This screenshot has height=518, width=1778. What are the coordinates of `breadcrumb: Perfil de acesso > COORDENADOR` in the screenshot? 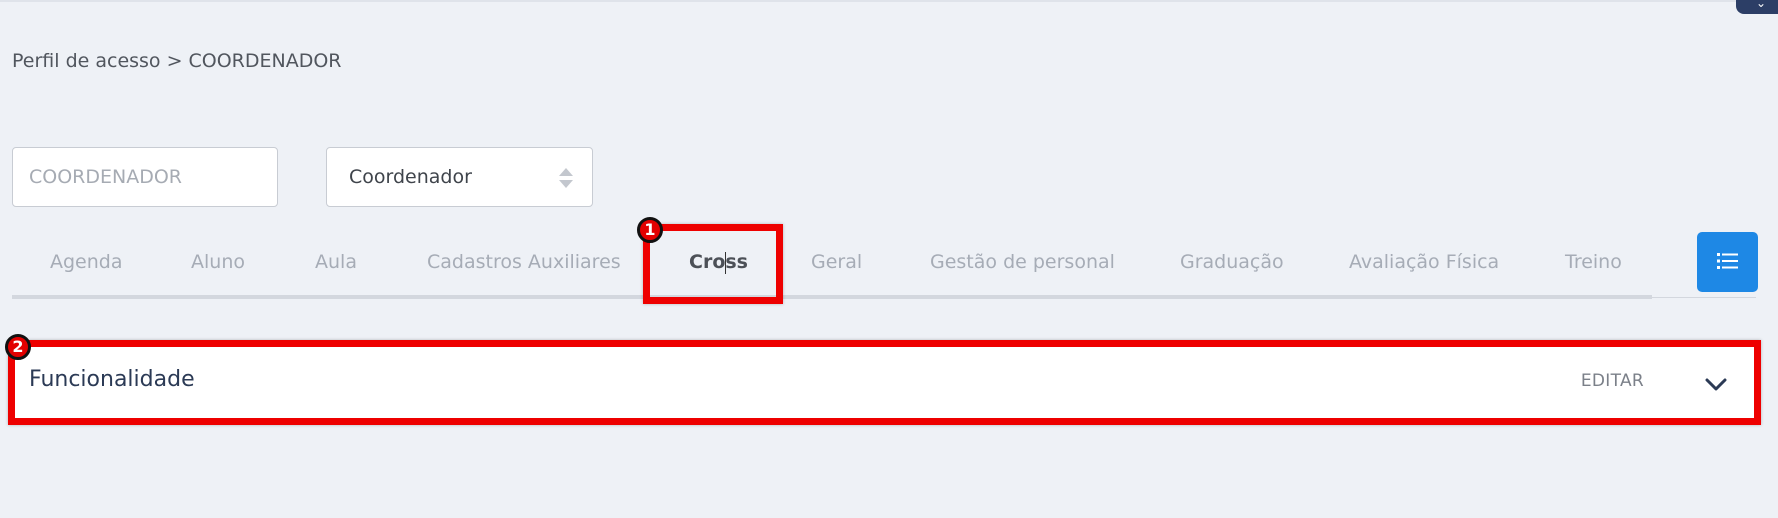 It's located at (177, 61).